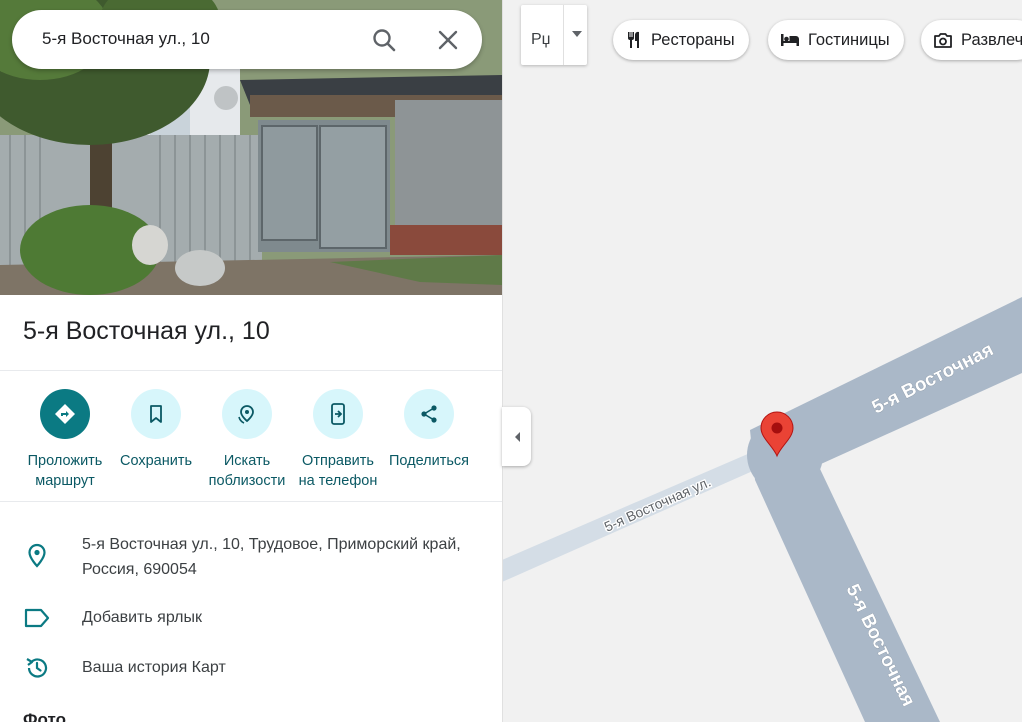 This screenshot has height=722, width=1022. I want to click on chip-entertainment: Развлеч, so click(971, 40).